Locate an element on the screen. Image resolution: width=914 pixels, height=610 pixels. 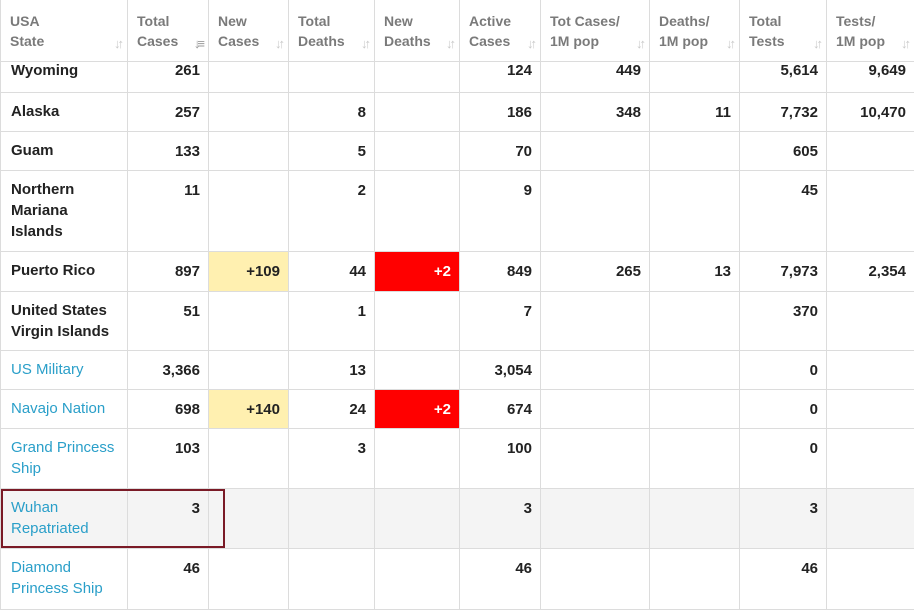
total-cases-value: 103 is located at coordinates (169, 444).